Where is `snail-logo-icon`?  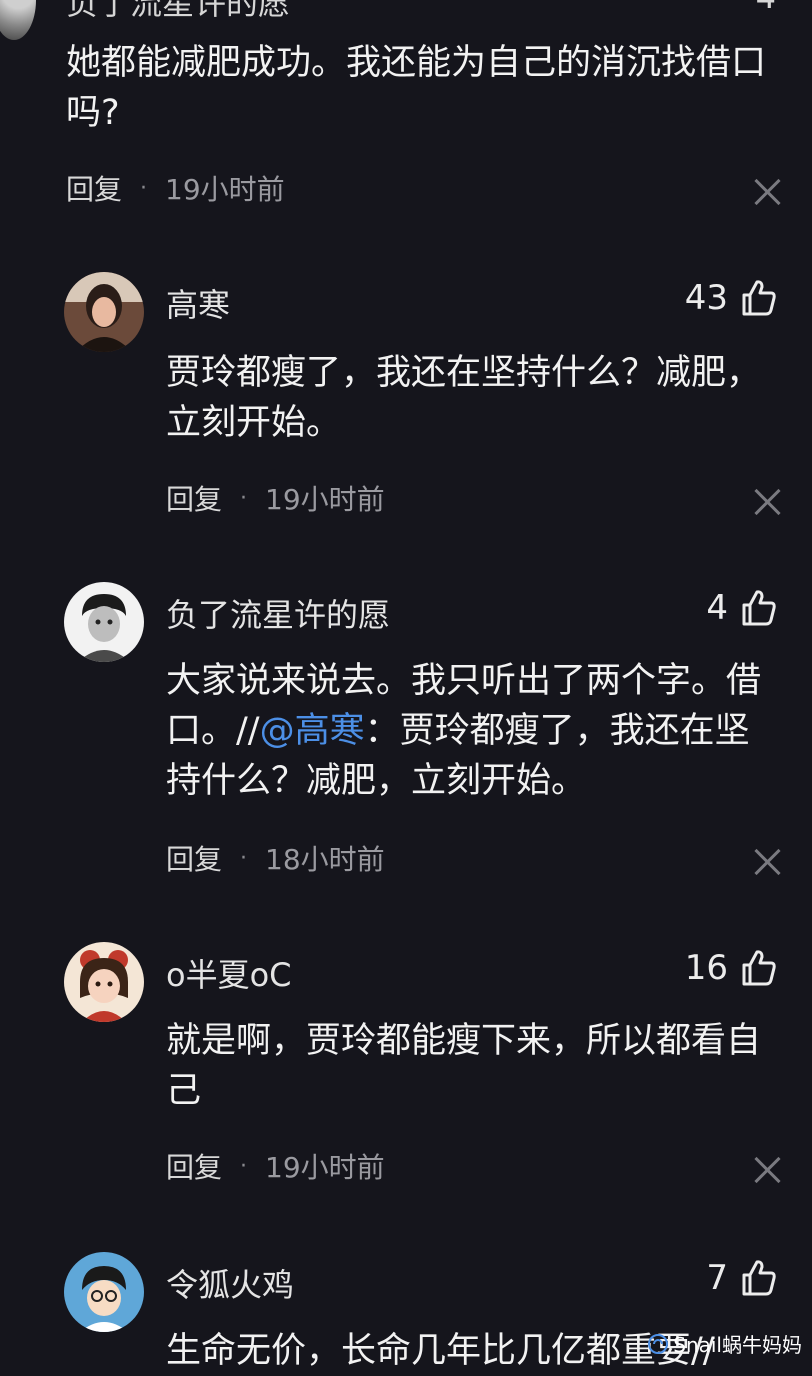
snail-logo-icon is located at coordinates (658, 1343).